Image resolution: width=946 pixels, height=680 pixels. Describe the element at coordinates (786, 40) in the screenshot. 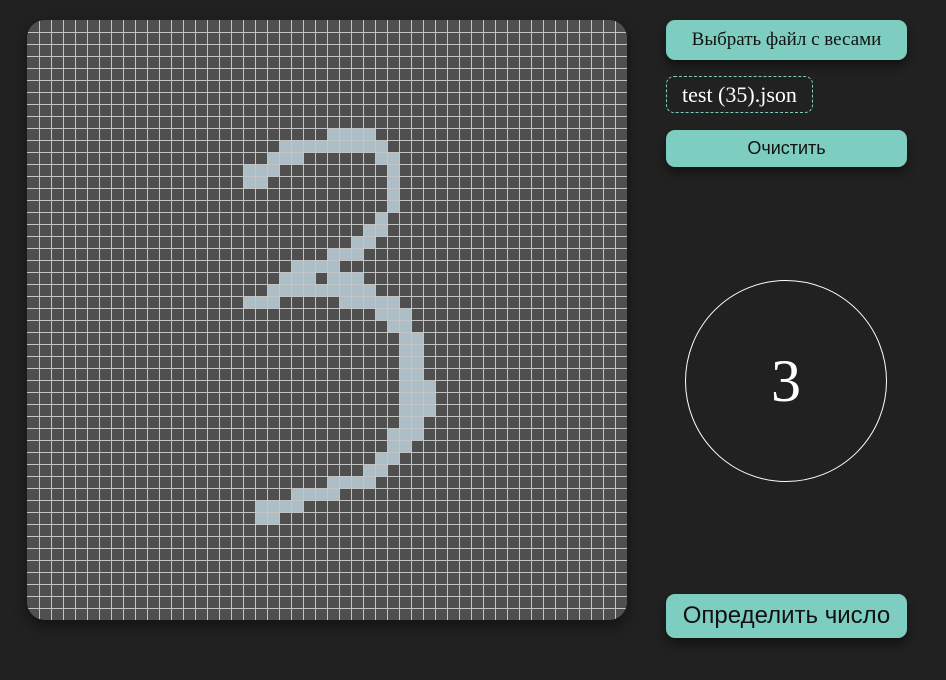

I see `choose-weights-file-button: Выбрать файл с весами` at that location.